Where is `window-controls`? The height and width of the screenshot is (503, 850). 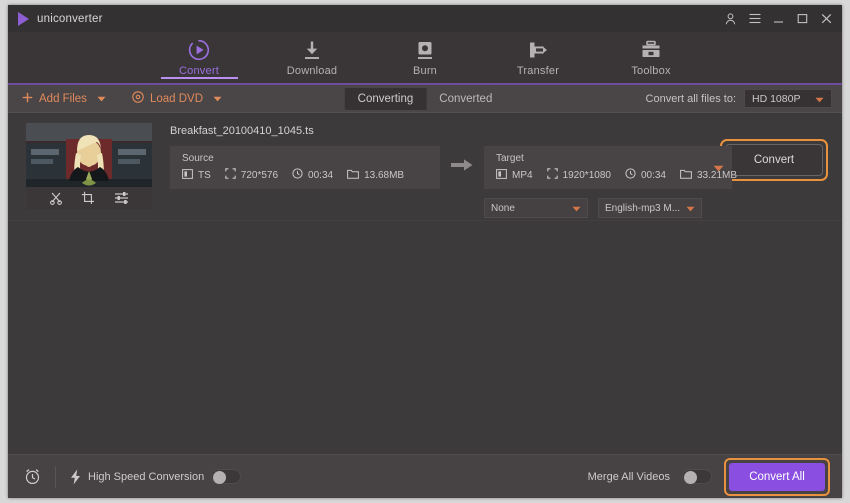 window-controls is located at coordinates (778, 18).